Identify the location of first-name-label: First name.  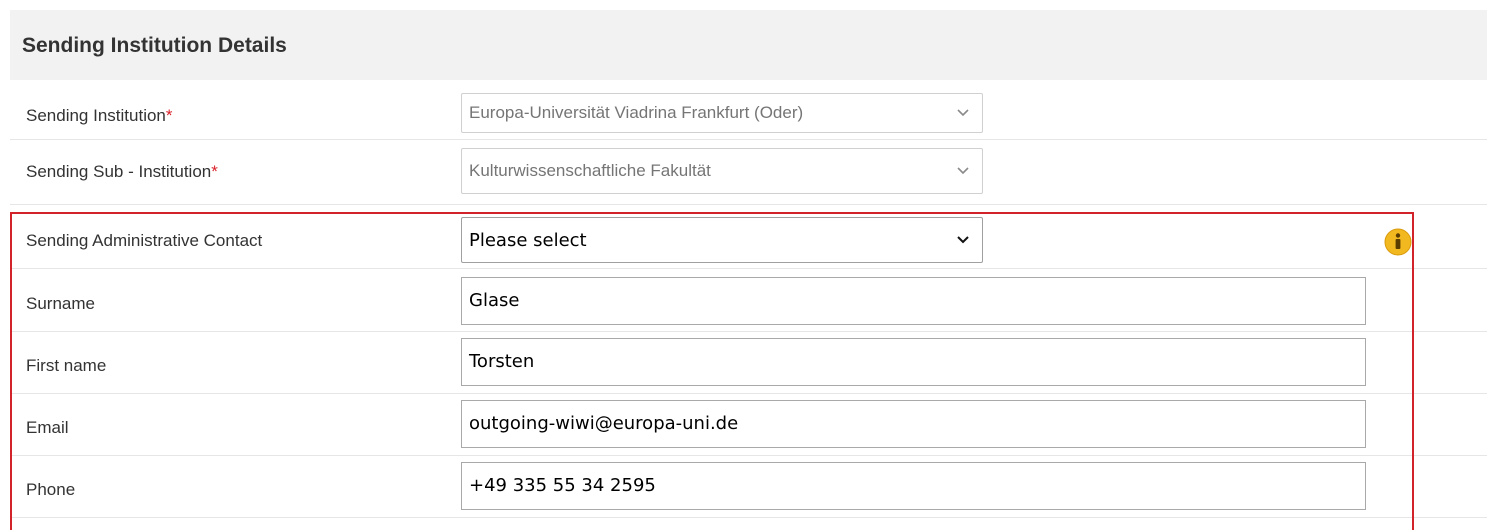
(66, 365).